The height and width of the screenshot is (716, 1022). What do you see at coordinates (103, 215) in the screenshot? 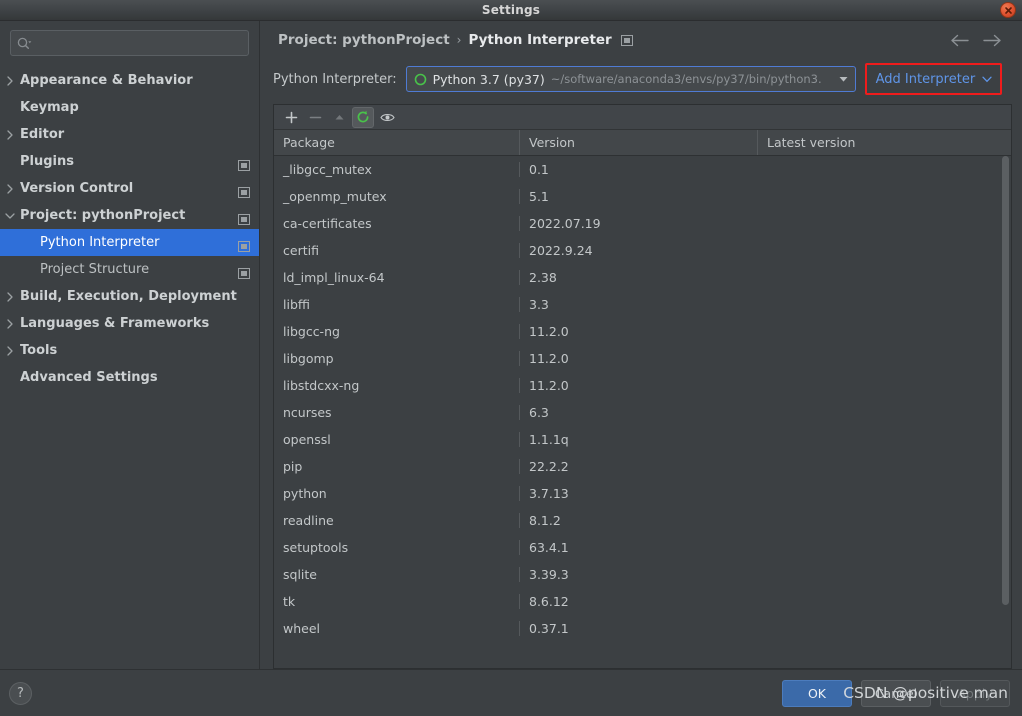
I see `sidebar-item-label: Project: pythonProject` at bounding box center [103, 215].